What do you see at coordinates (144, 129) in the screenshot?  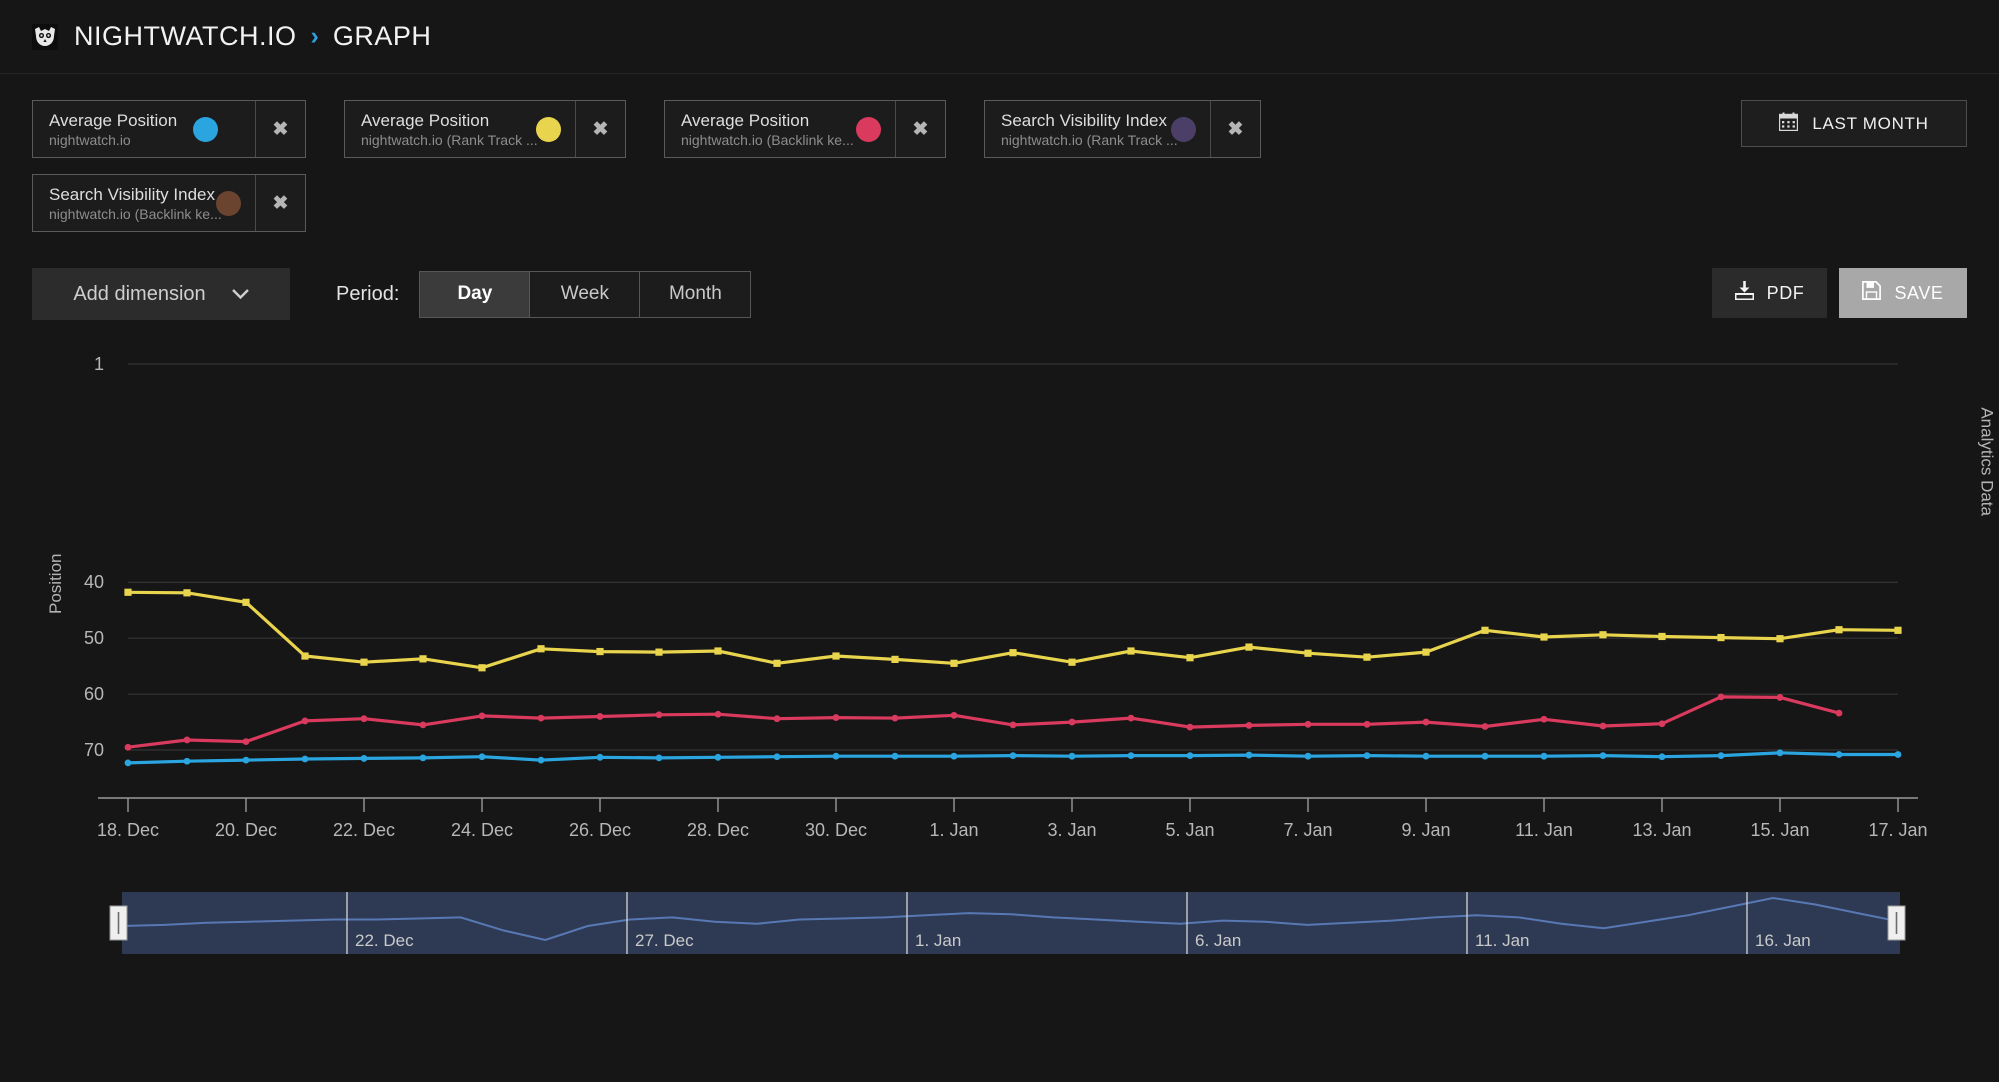 I see `dimension-chip-body: Average Position nightwatch.io` at bounding box center [144, 129].